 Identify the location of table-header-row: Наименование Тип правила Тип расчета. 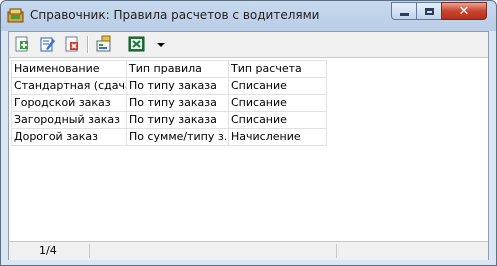
(169, 69).